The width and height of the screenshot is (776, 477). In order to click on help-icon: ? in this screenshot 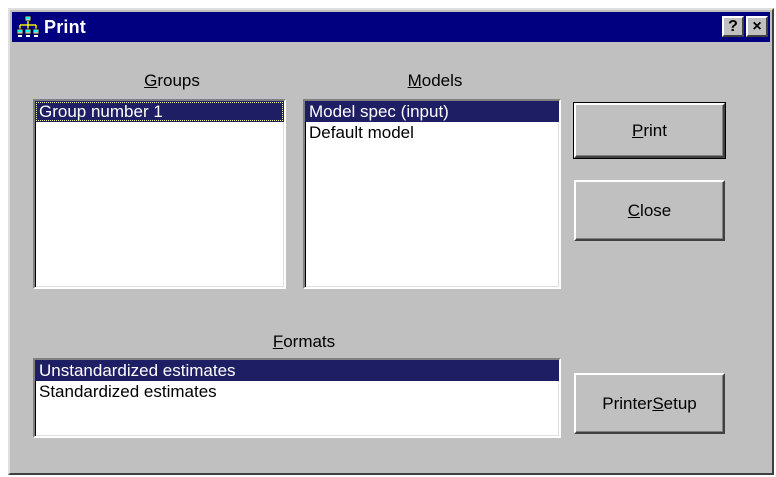, I will do `click(733, 26)`.